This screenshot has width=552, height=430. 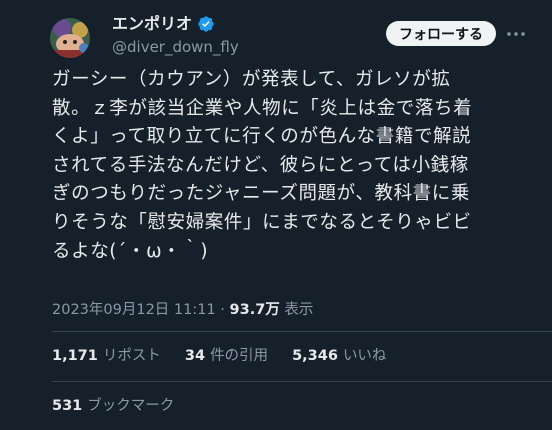 What do you see at coordinates (516, 34) in the screenshot?
I see `more-dots-icon` at bounding box center [516, 34].